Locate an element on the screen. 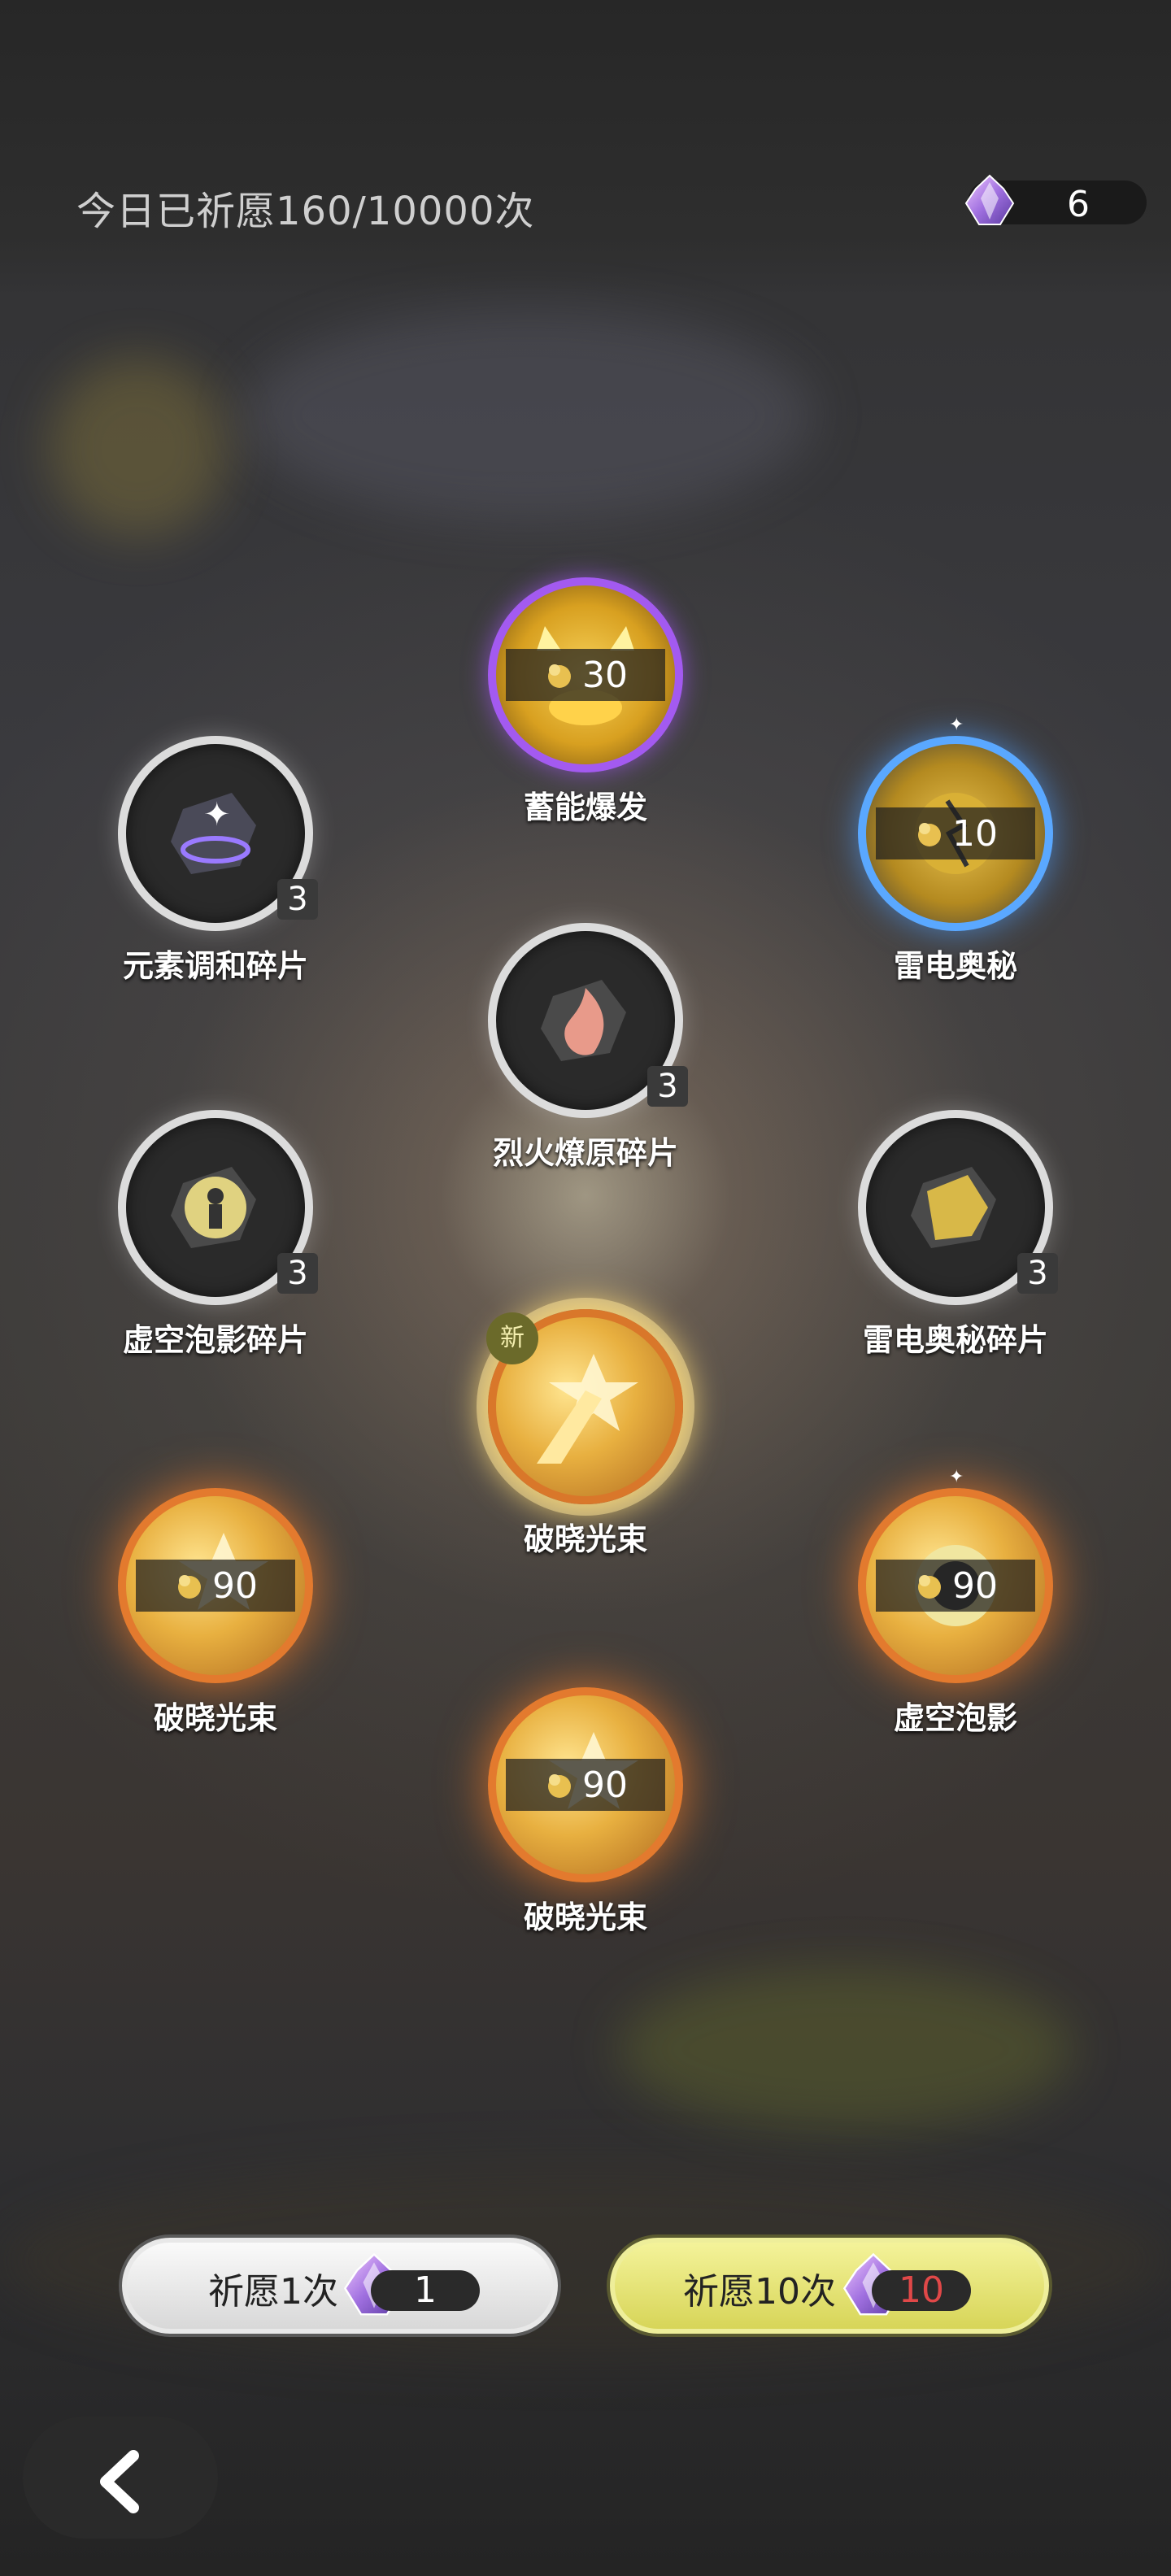  reward-label: 雷电奥秘 is located at coordinates (955, 966).